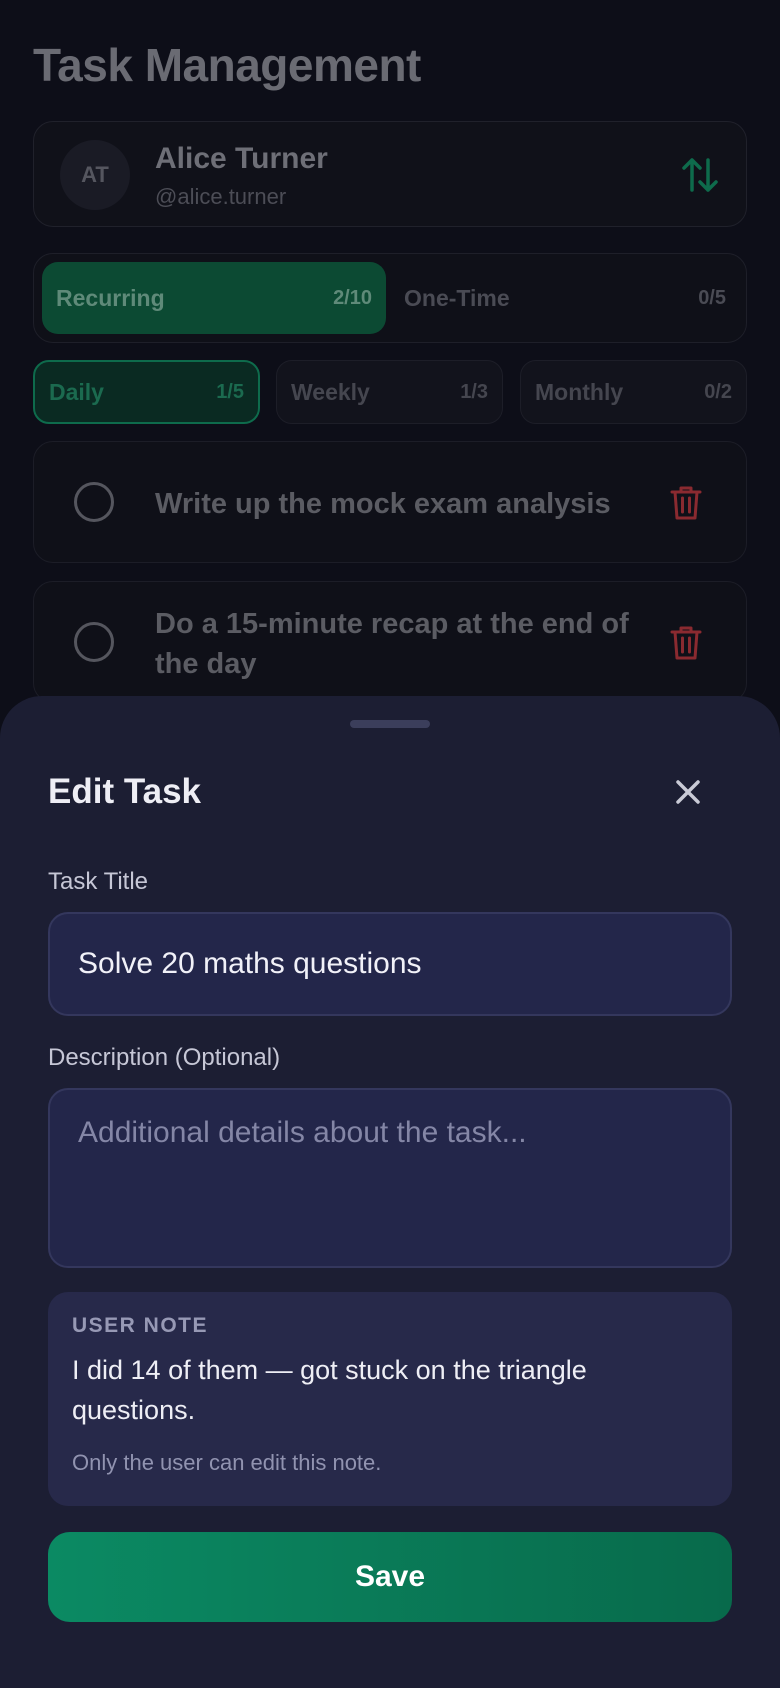 This screenshot has width=780, height=1688. What do you see at coordinates (110, 297) in the screenshot?
I see `tab-label: Recurring` at bounding box center [110, 297].